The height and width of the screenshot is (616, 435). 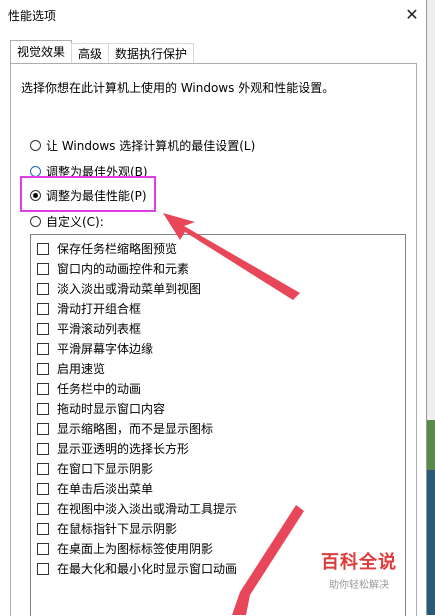 What do you see at coordinates (135, 549) in the screenshot?
I see `list-item-label: 在桌面上为图标标签使用阴影` at bounding box center [135, 549].